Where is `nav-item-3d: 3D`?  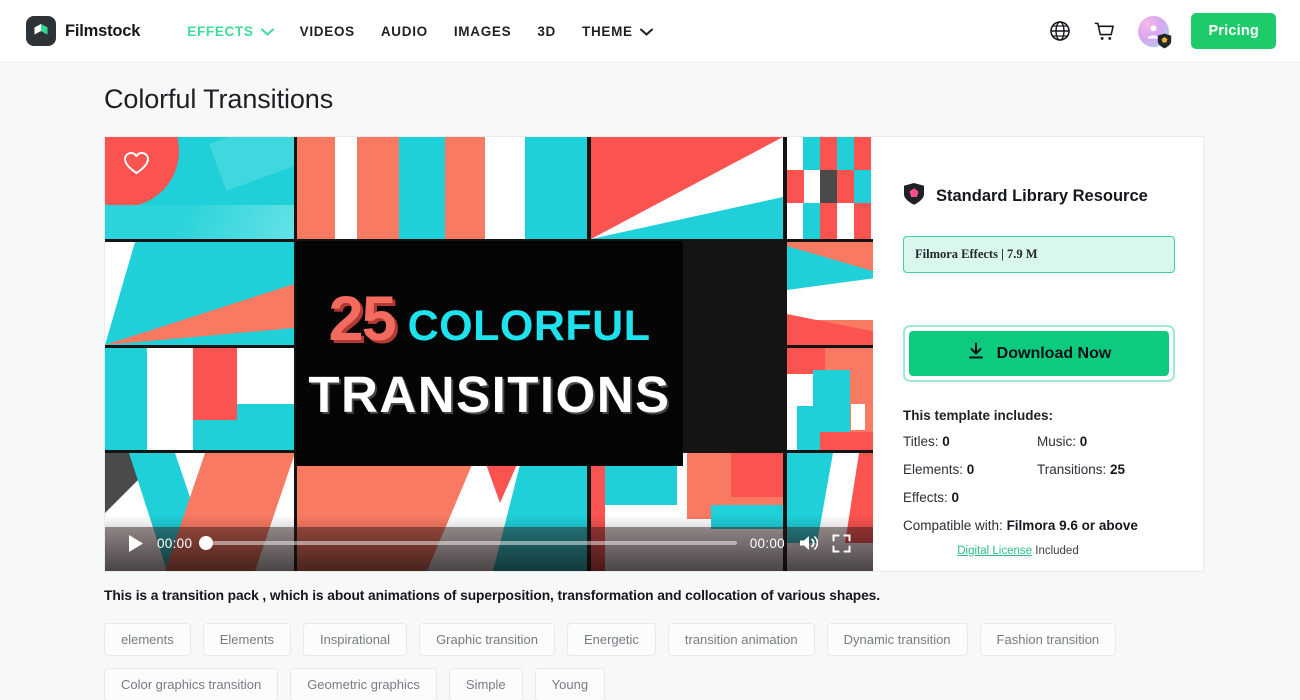
nav-item-3d: 3D is located at coordinates (546, 31).